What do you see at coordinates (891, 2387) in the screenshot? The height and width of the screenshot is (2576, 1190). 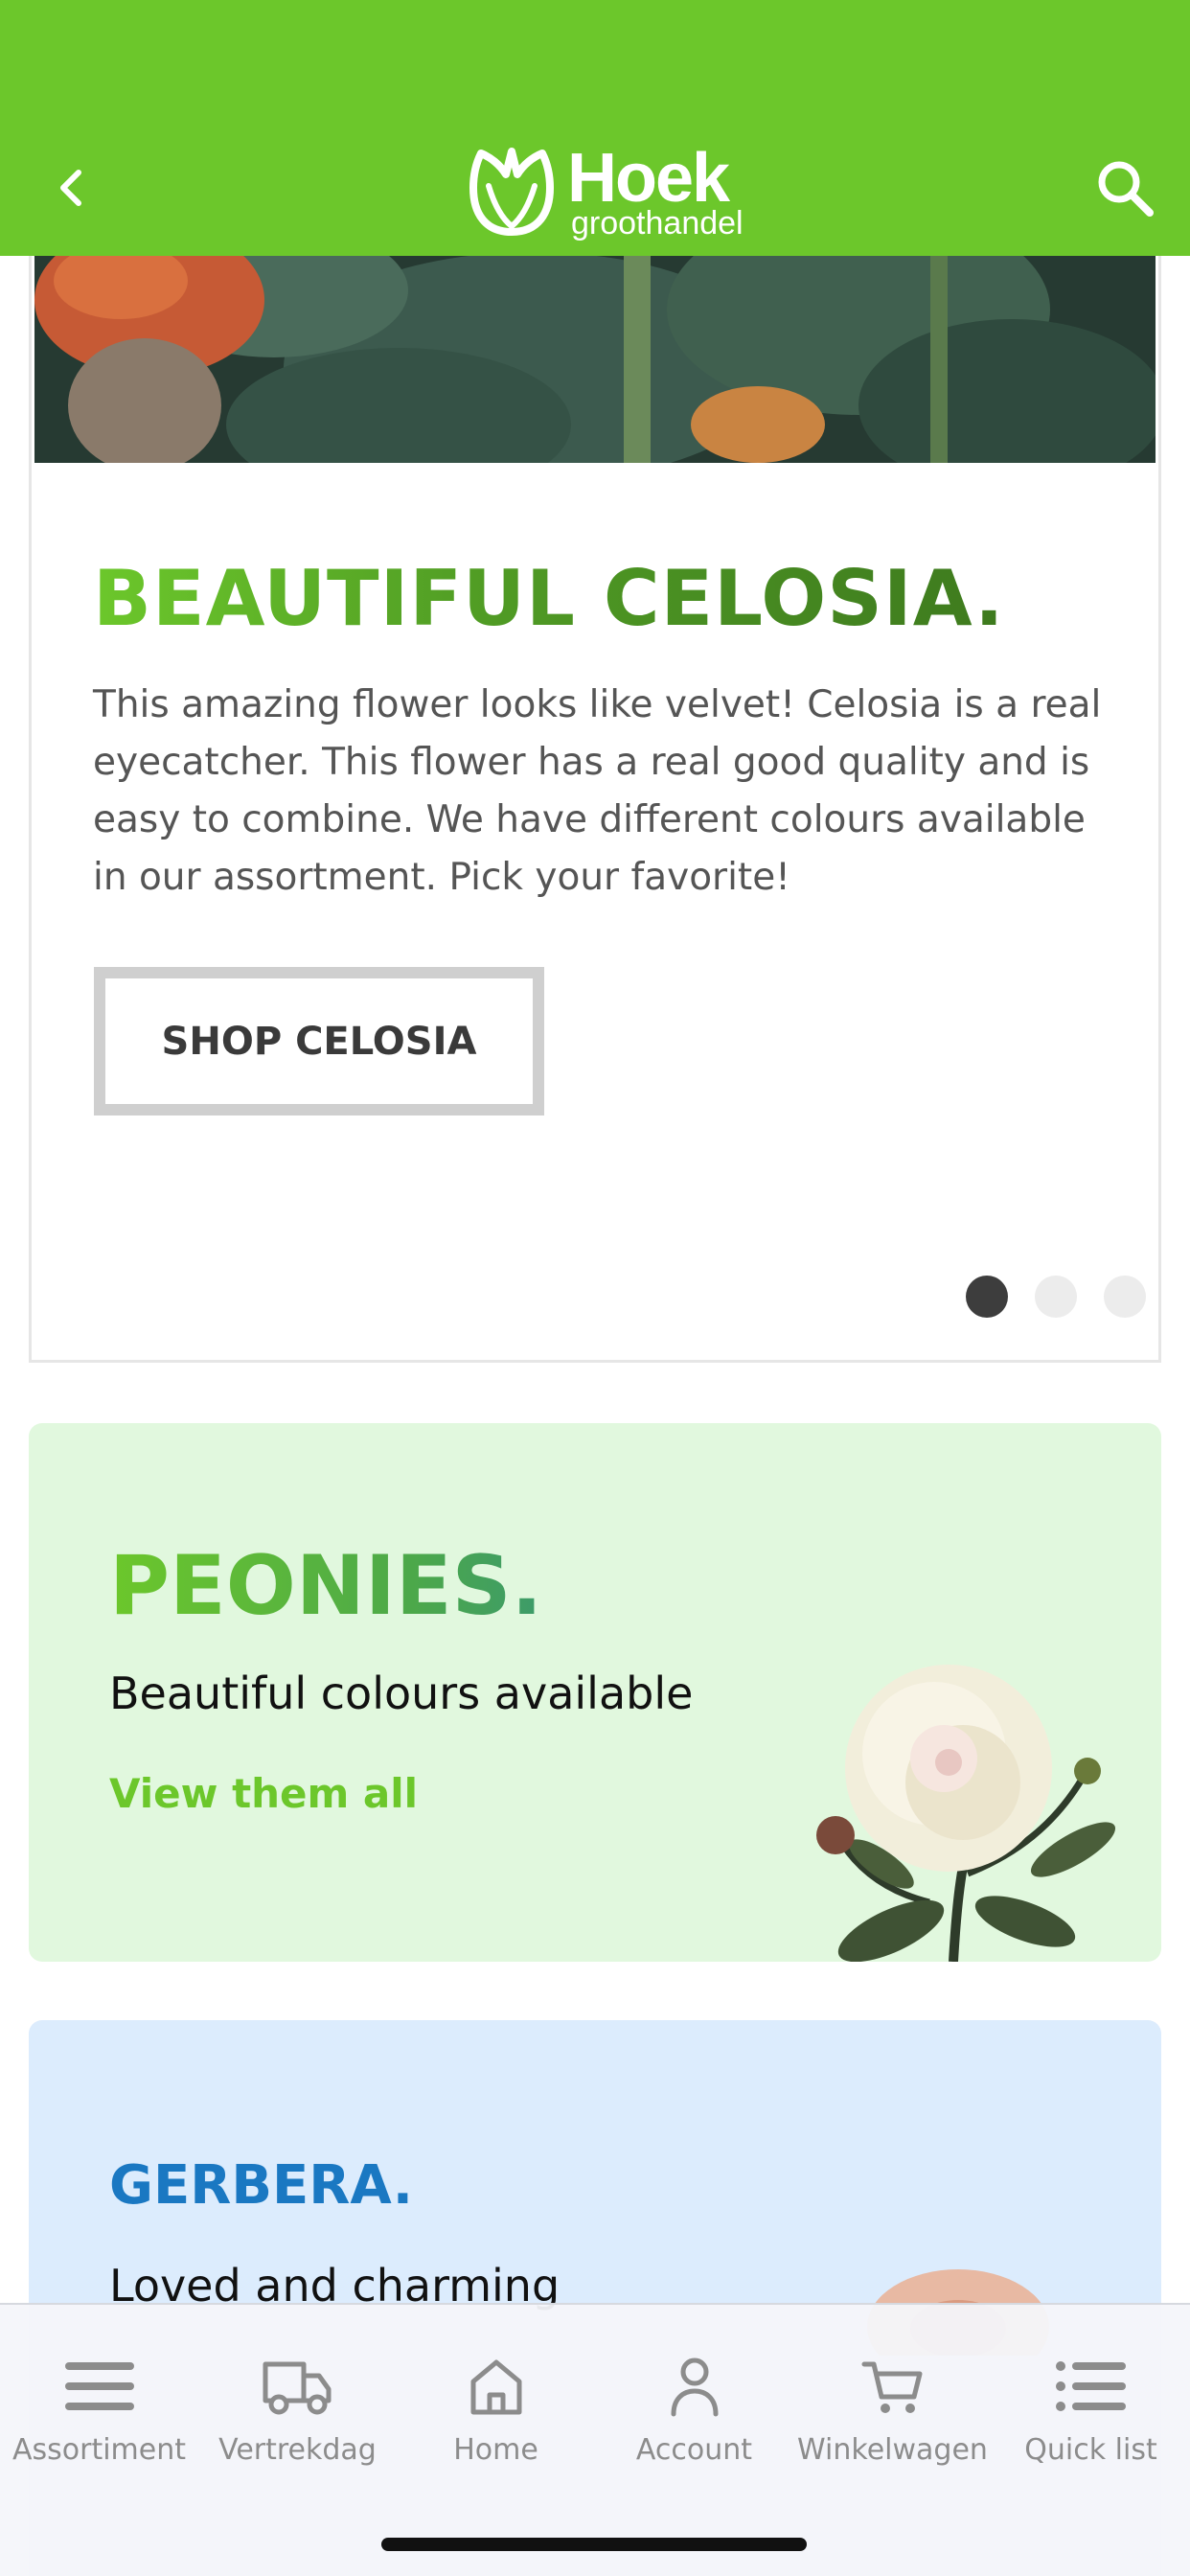 I see `cart-icon` at bounding box center [891, 2387].